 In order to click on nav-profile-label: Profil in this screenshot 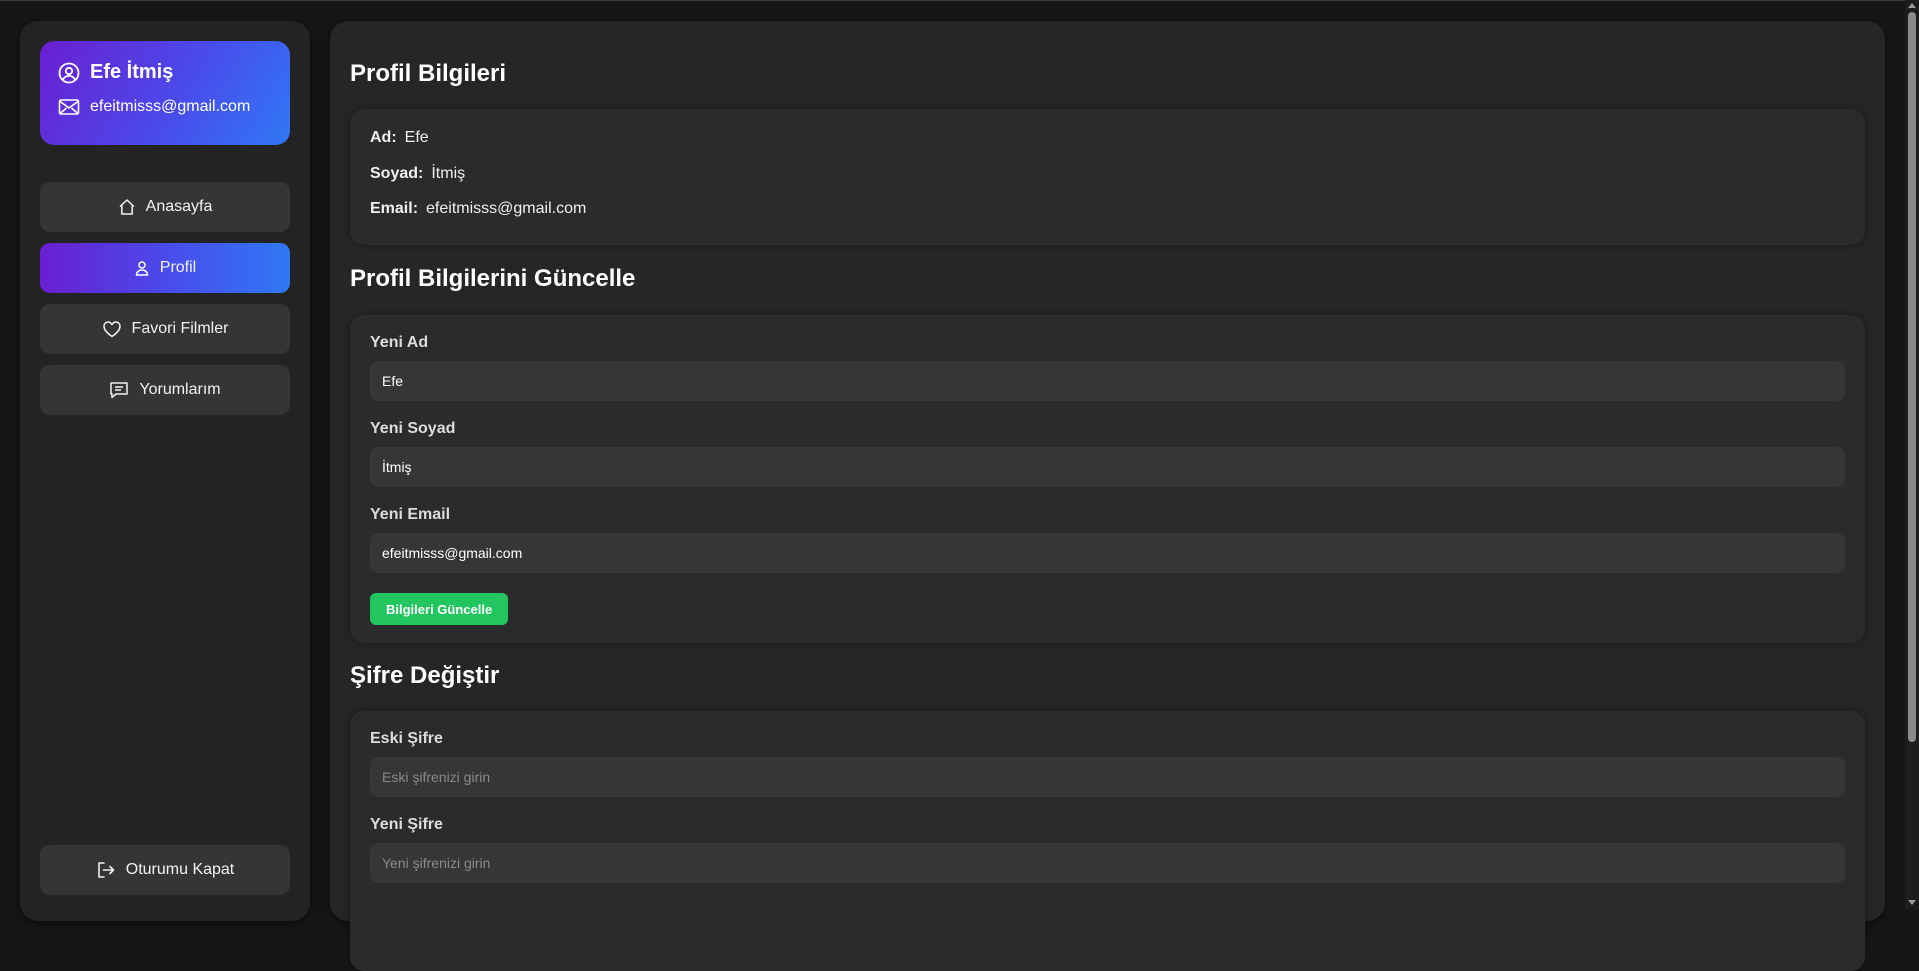, I will do `click(178, 267)`.